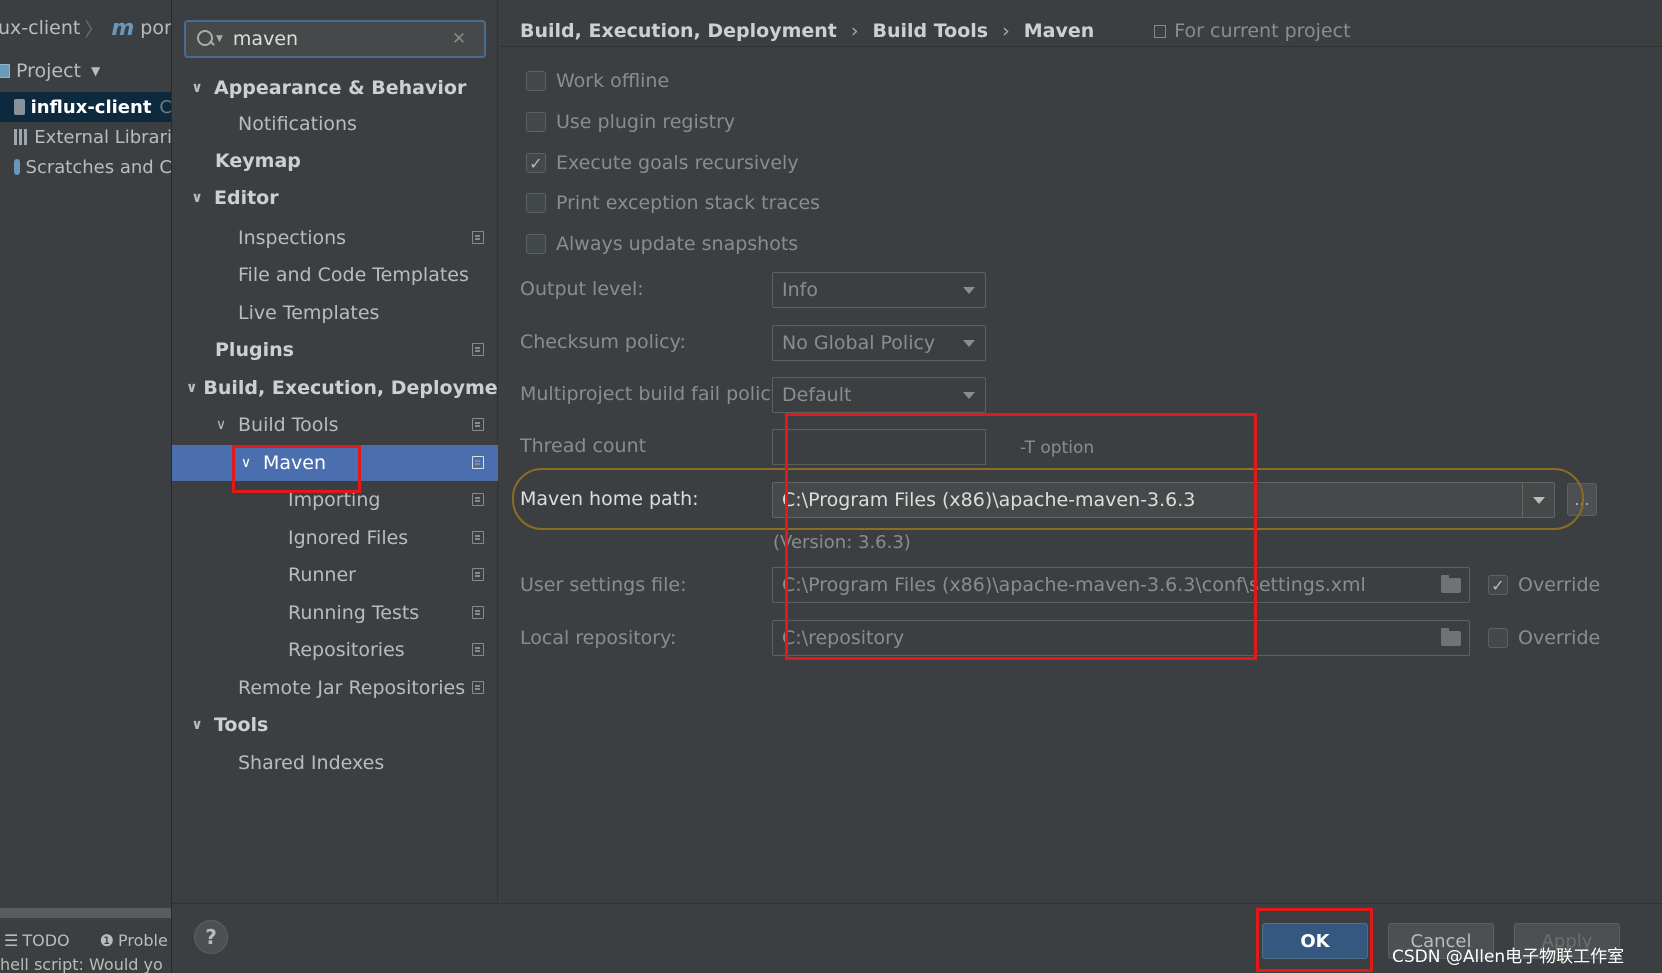 The image size is (1662, 973). Describe the element at coordinates (95, 71) in the screenshot. I see `chevron-down-icon: ▼` at that location.